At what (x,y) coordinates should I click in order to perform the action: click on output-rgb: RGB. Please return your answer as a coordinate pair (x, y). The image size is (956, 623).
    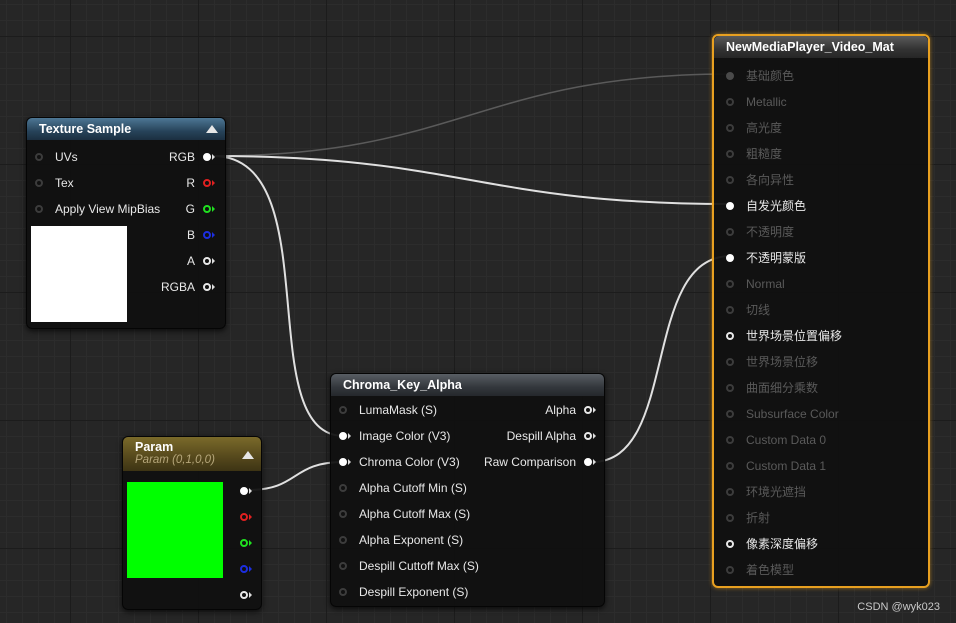
    Looking at the image, I should click on (192, 157).